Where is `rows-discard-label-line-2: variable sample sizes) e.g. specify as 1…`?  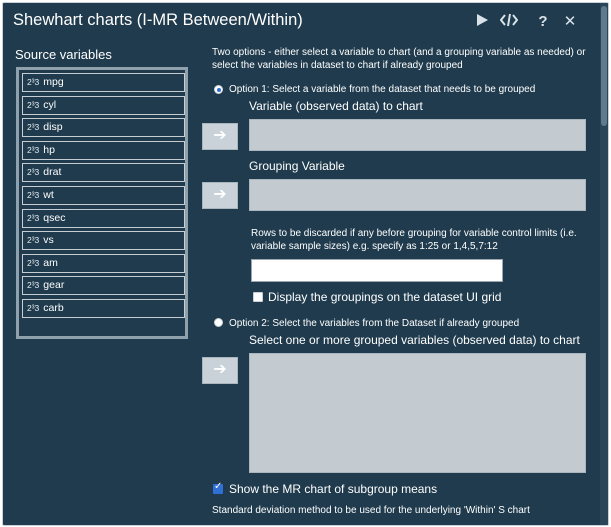
rows-discard-label-line-2: variable sample sizes) e.g. specify as 1… is located at coordinates (374, 246).